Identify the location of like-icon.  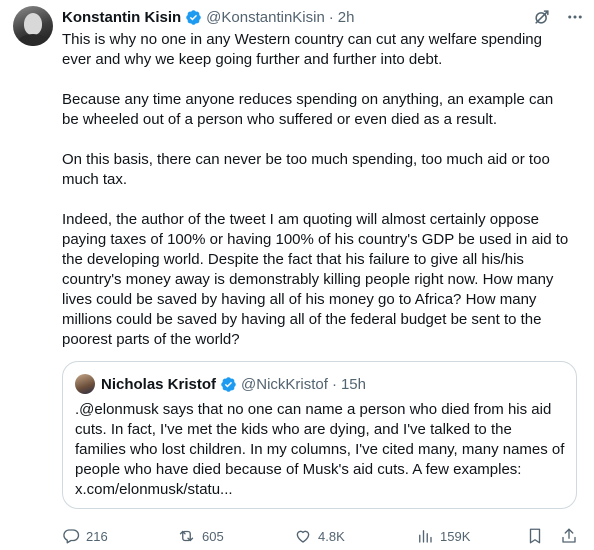
(303, 536).